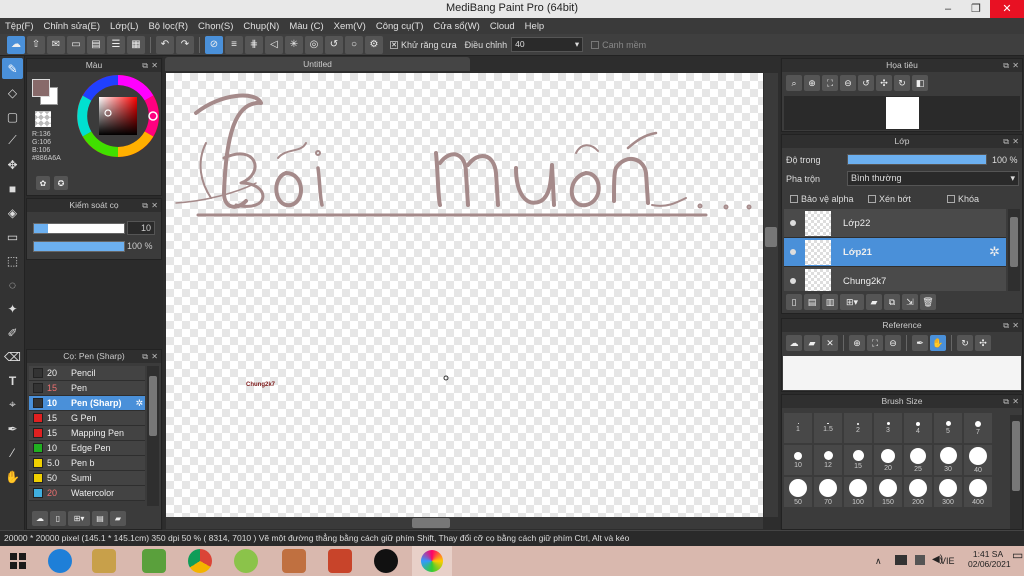 This screenshot has height=576, width=1024. I want to click on brush-tool-icon: ✎, so click(12, 68).